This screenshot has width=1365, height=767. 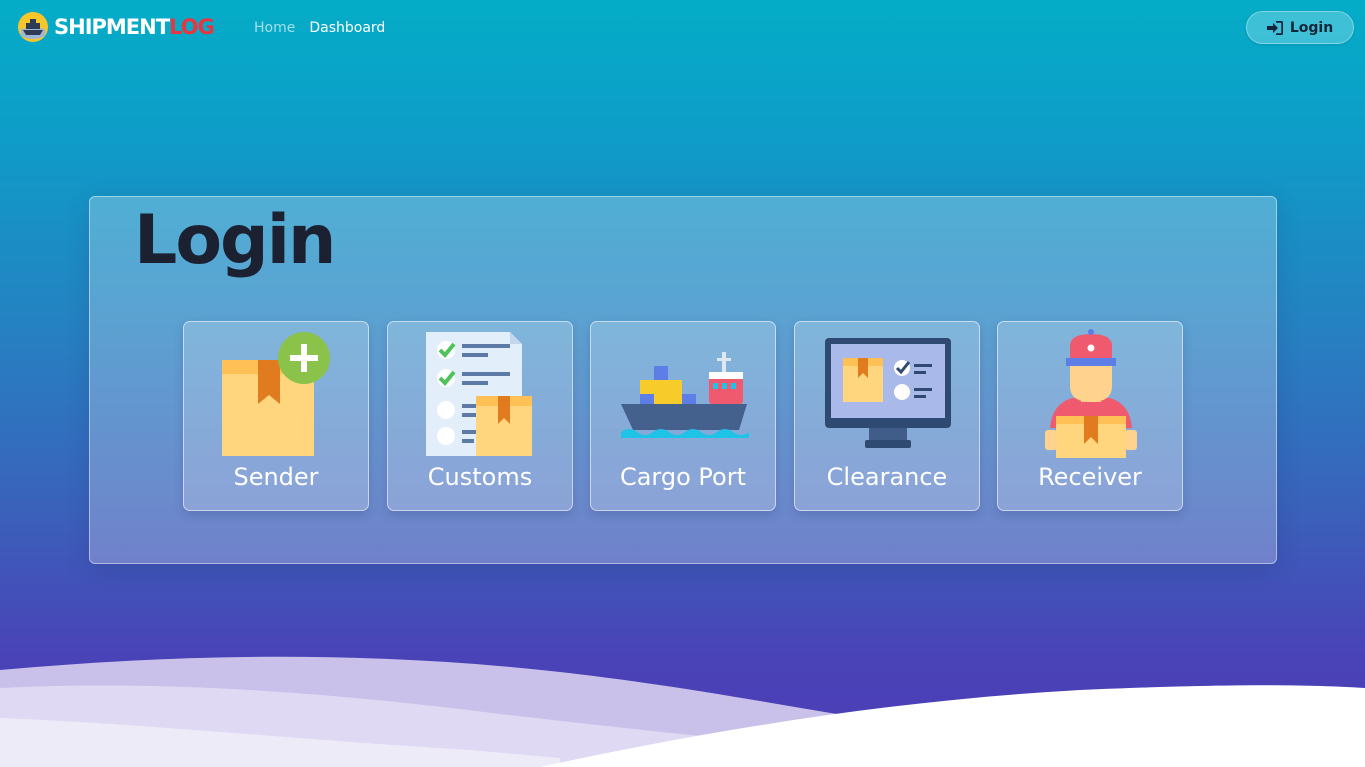 What do you see at coordinates (1274, 27) in the screenshot?
I see `sign-in-icon` at bounding box center [1274, 27].